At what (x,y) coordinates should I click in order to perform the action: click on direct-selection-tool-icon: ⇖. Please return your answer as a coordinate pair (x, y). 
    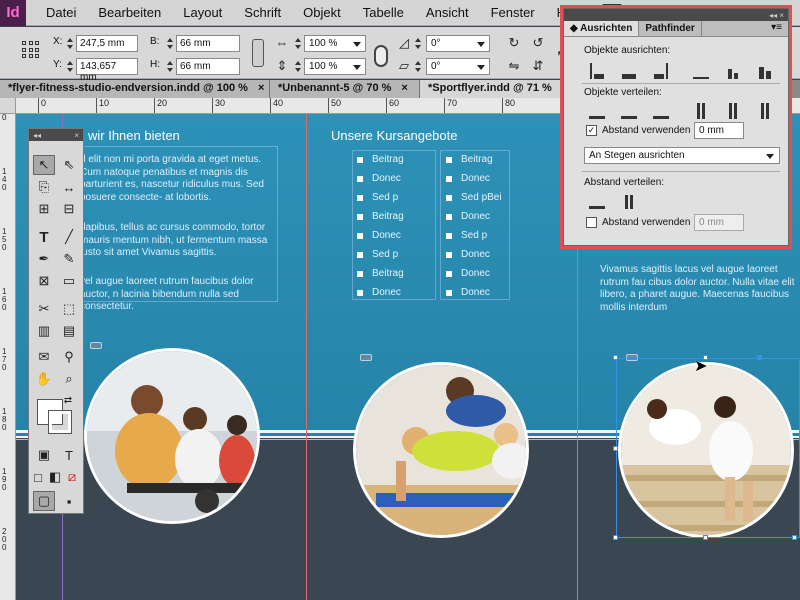
    Looking at the image, I should click on (69, 165).